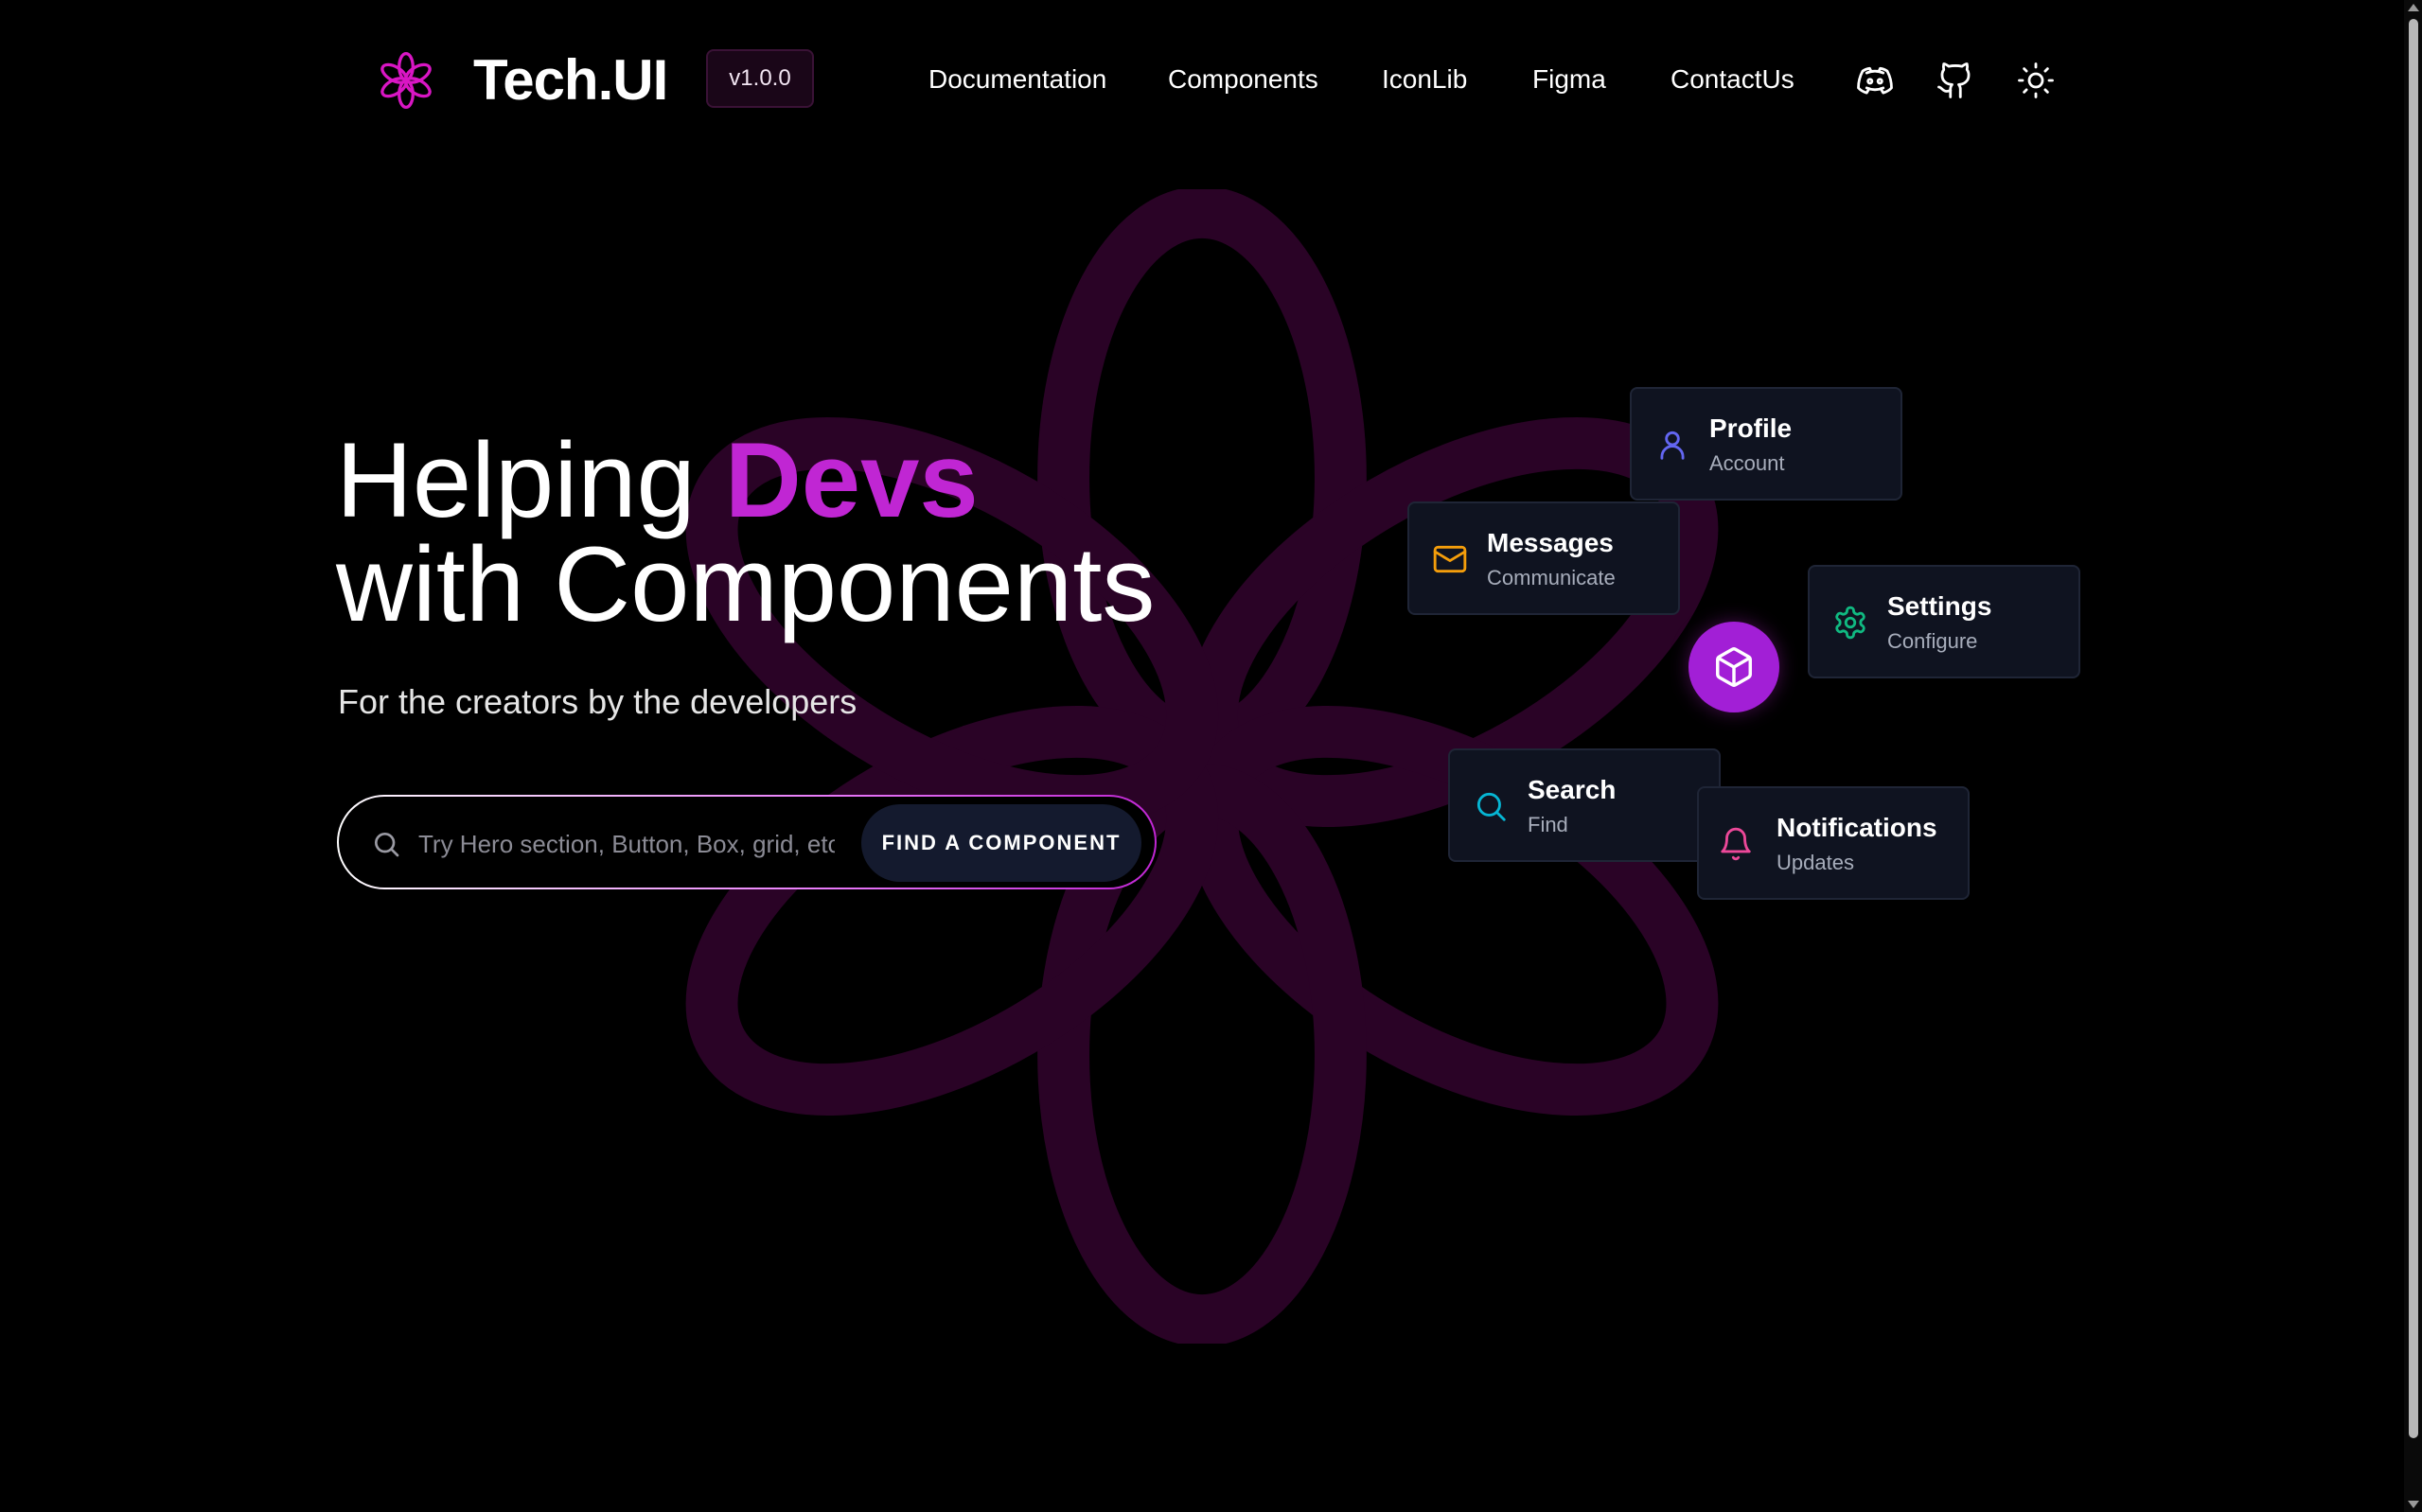 The height and width of the screenshot is (1512, 2422). Describe the element at coordinates (1450, 559) in the screenshot. I see `mail-icon` at that location.